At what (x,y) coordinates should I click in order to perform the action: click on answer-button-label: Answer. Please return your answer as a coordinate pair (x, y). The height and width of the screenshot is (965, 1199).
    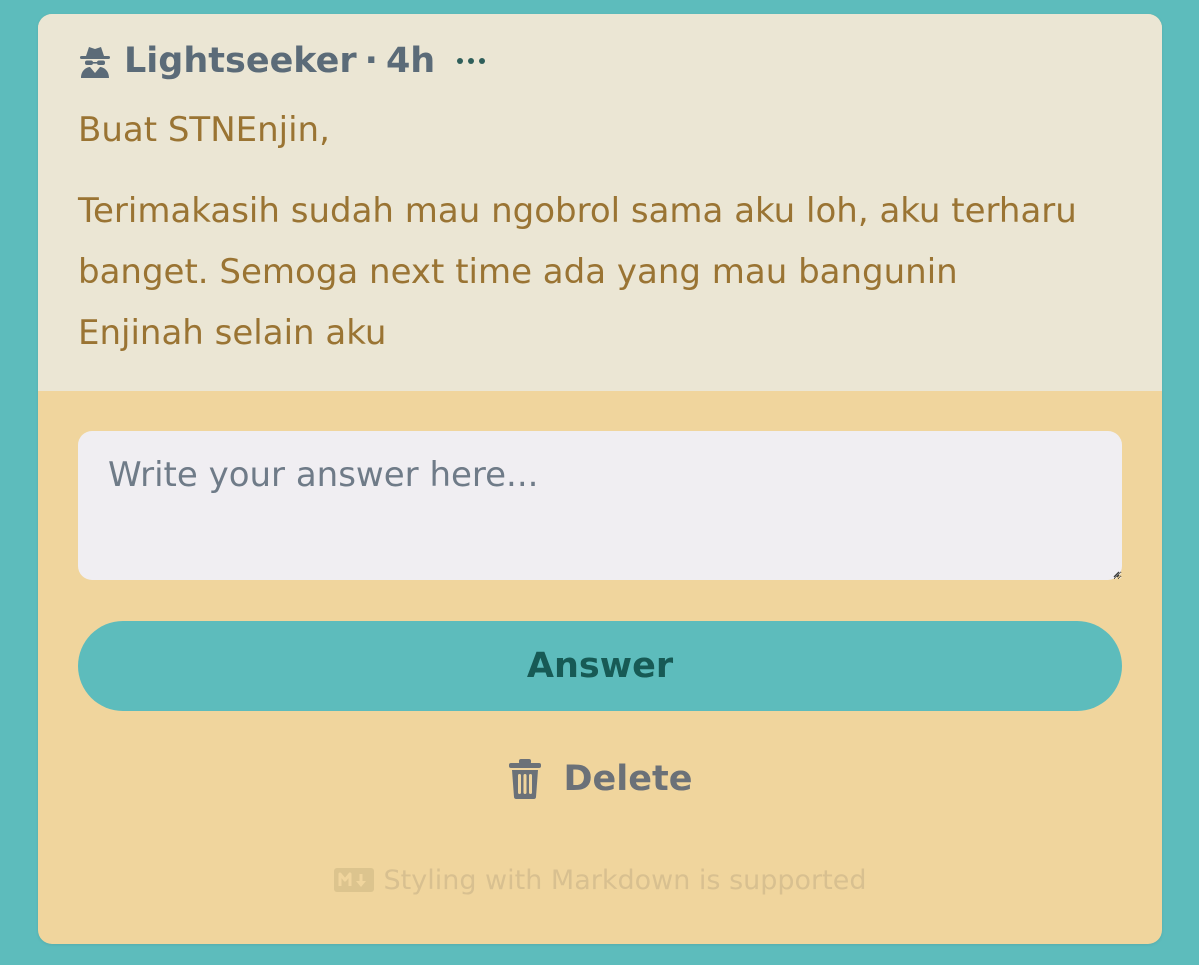
    Looking at the image, I should click on (600, 666).